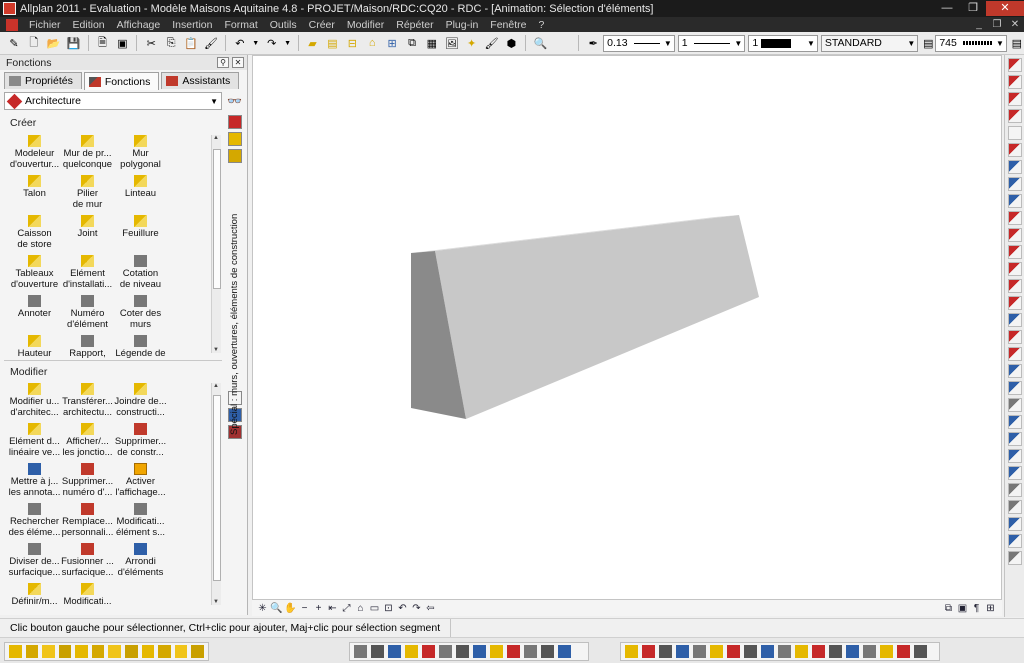  Describe the element at coordinates (235, 122) in the screenshot. I see `architecture-palette-icon` at that location.